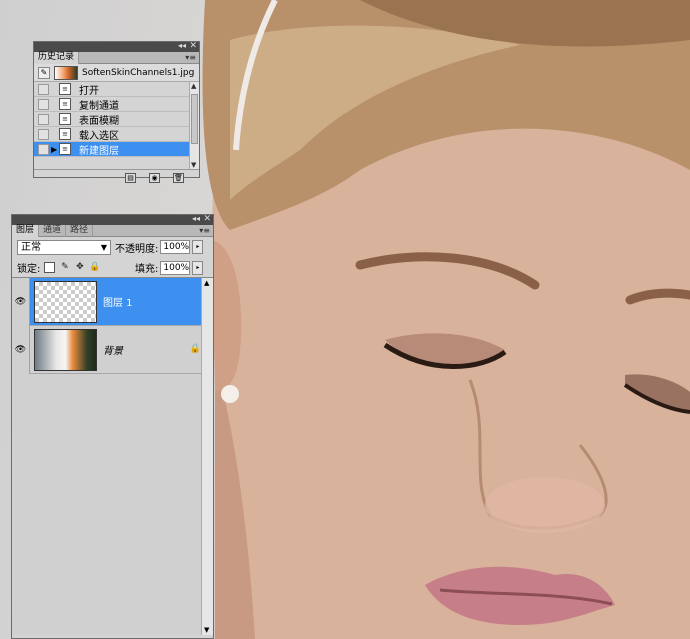  Describe the element at coordinates (53, 231) in the screenshot. I see `tab-channels: 通道` at that location.